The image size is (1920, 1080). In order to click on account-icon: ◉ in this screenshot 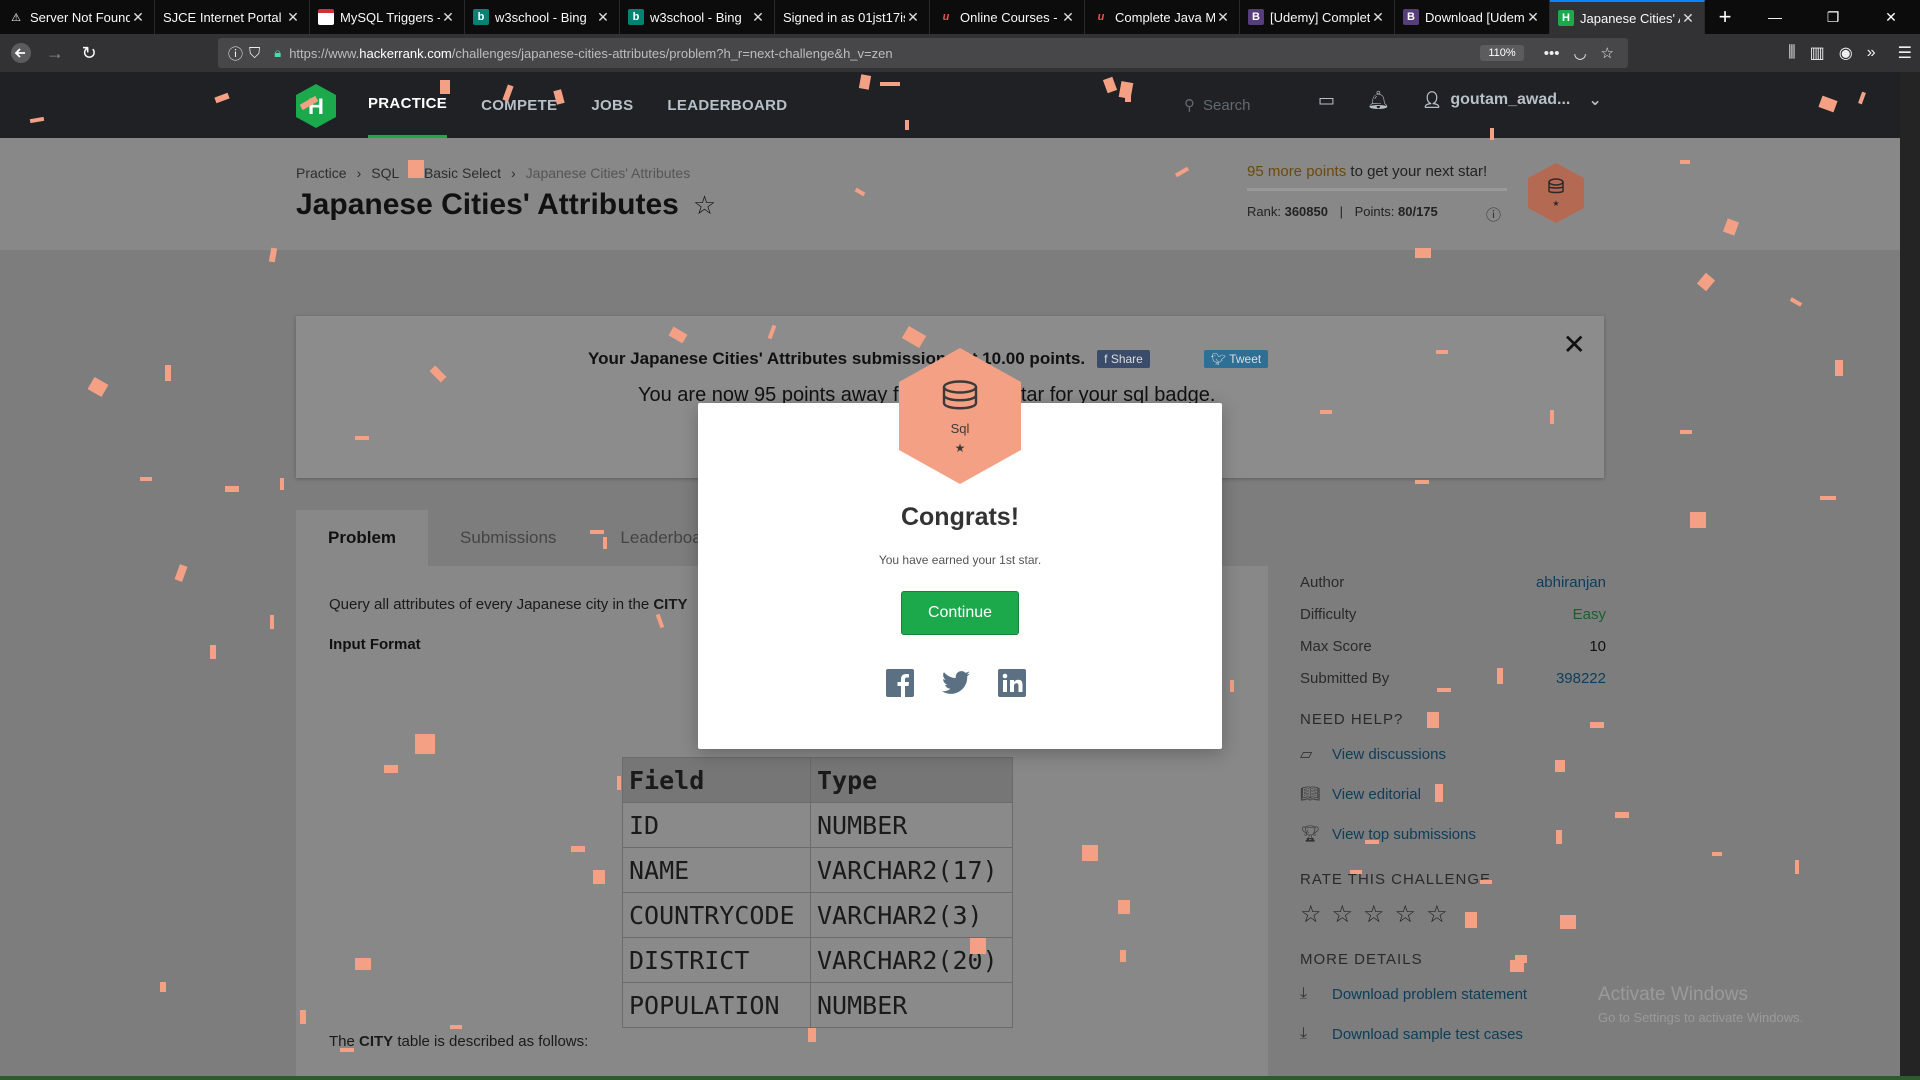, I will do `click(1846, 53)`.